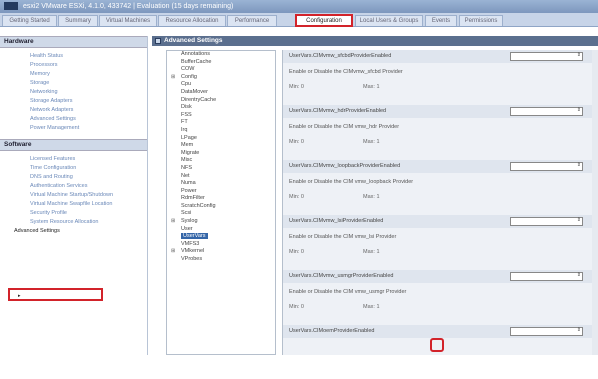 This screenshot has width=598, height=379. I want to click on tree-item-misc: Misc, so click(221, 161).